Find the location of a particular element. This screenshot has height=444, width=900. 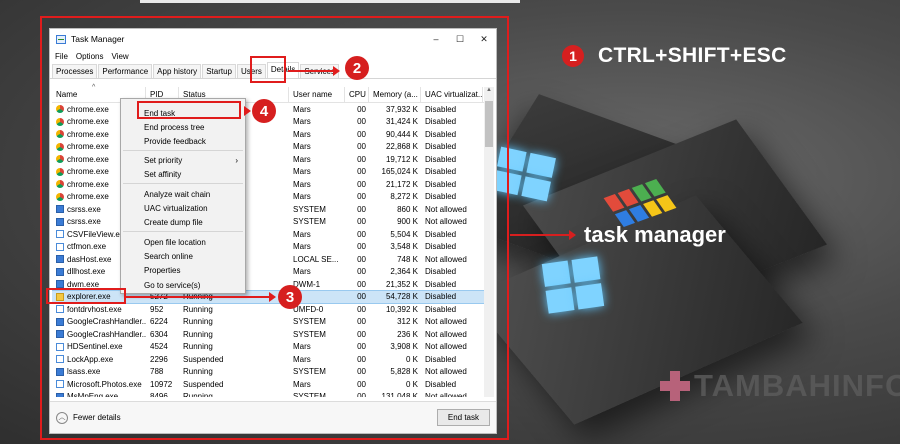

cell-memory: 5,504 K is located at coordinates (404, 234).